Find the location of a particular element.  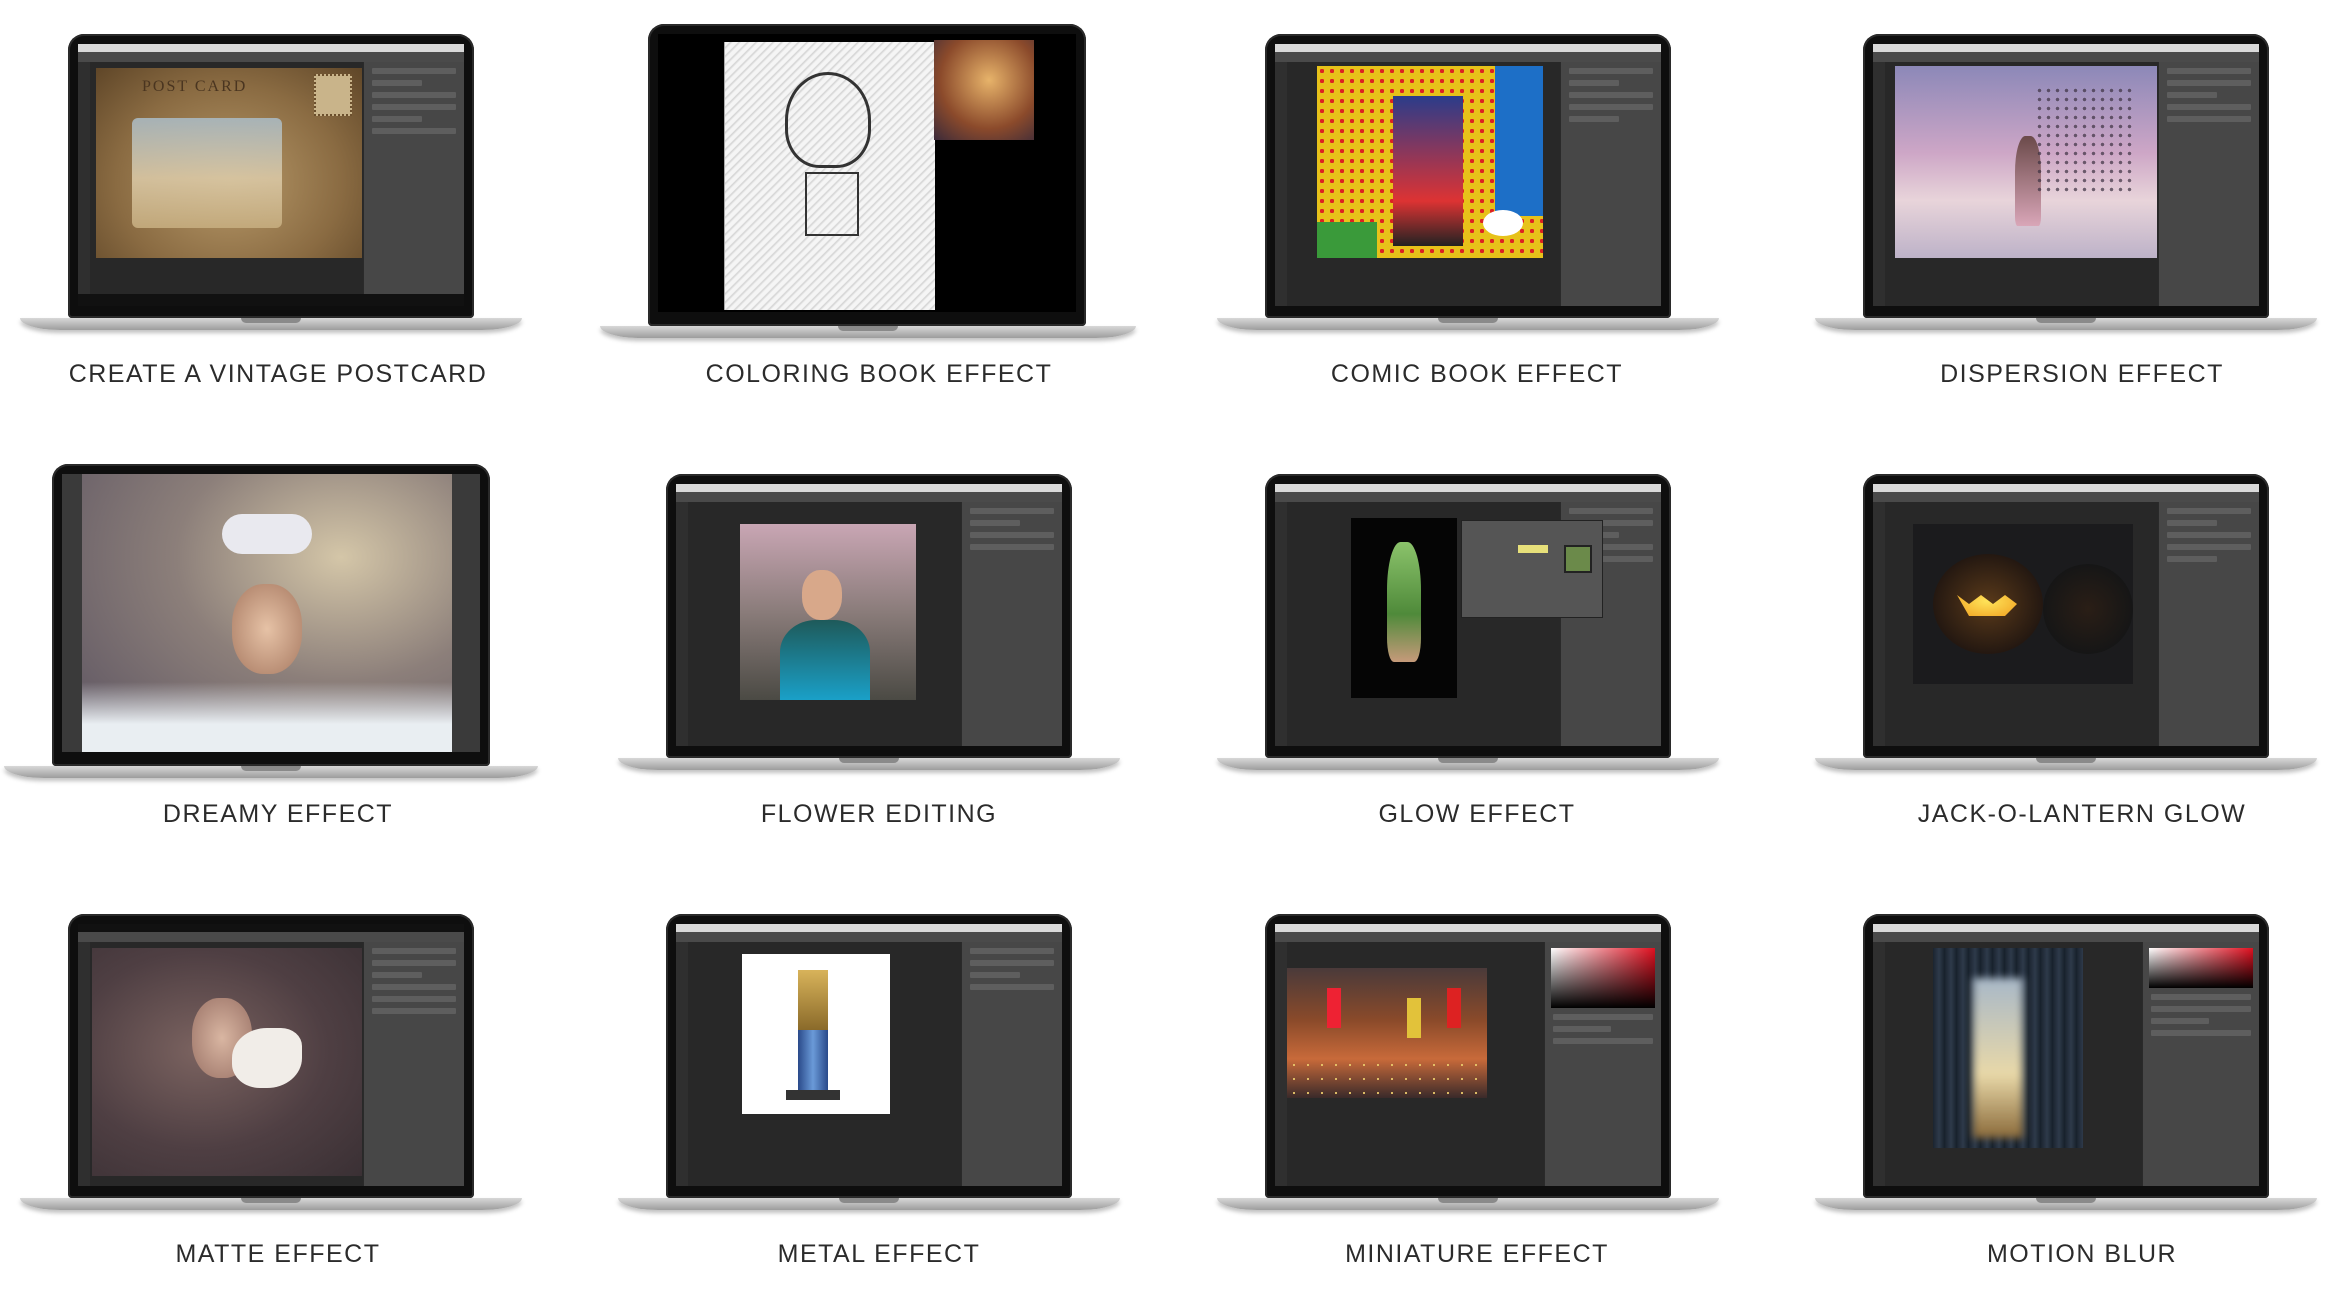

tutorial-title: MINIATURE EFFECT is located at coordinates (1477, 1254).